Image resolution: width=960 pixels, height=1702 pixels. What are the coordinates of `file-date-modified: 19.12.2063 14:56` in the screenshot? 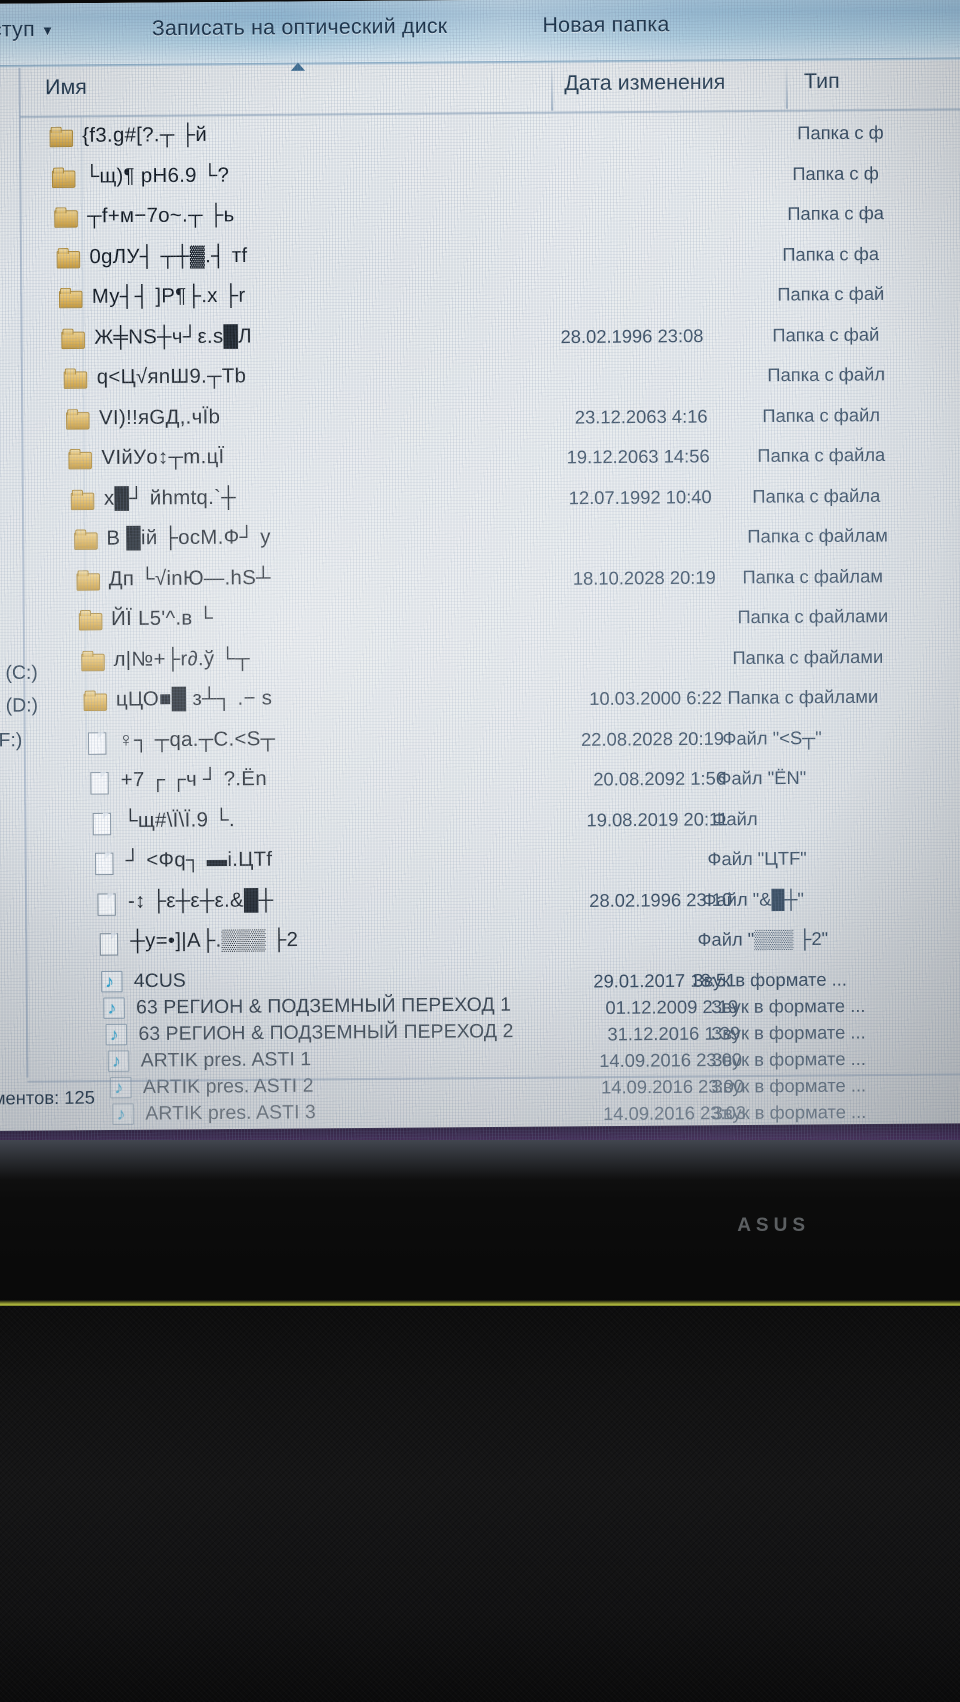 It's located at (638, 456).